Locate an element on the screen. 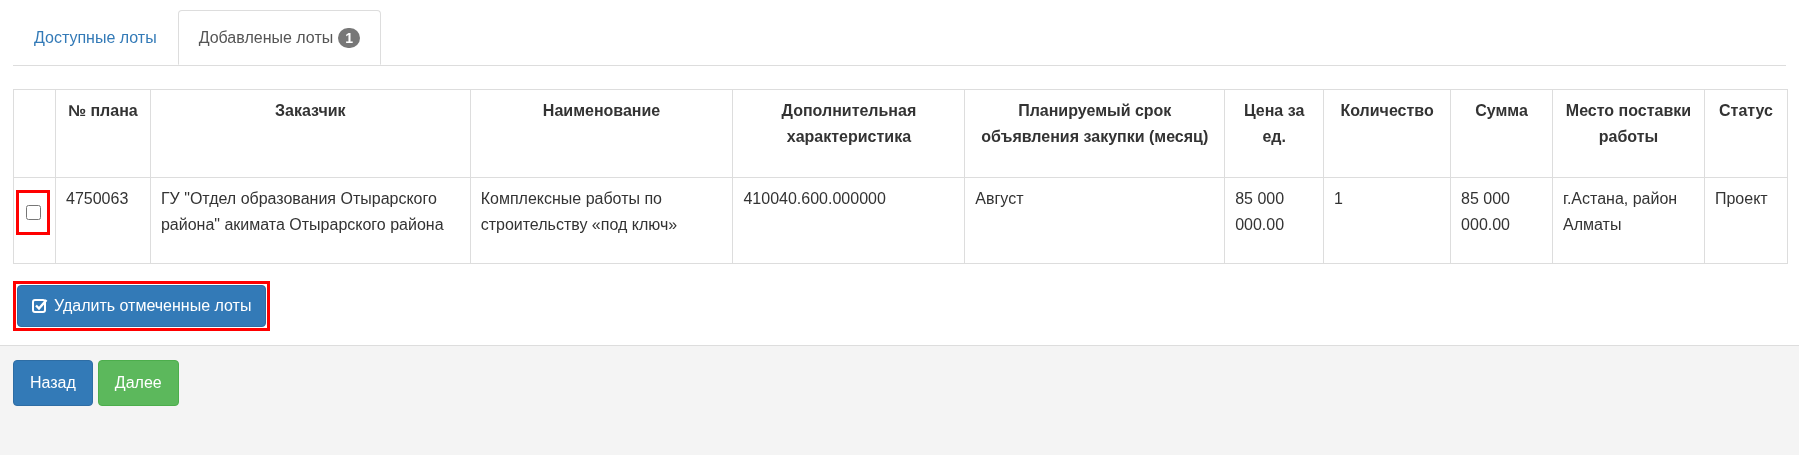 The height and width of the screenshot is (455, 1799). table-cell: ГУ "Отдел образования Отырарского района" акимата Отырарского района is located at coordinates (302, 211).